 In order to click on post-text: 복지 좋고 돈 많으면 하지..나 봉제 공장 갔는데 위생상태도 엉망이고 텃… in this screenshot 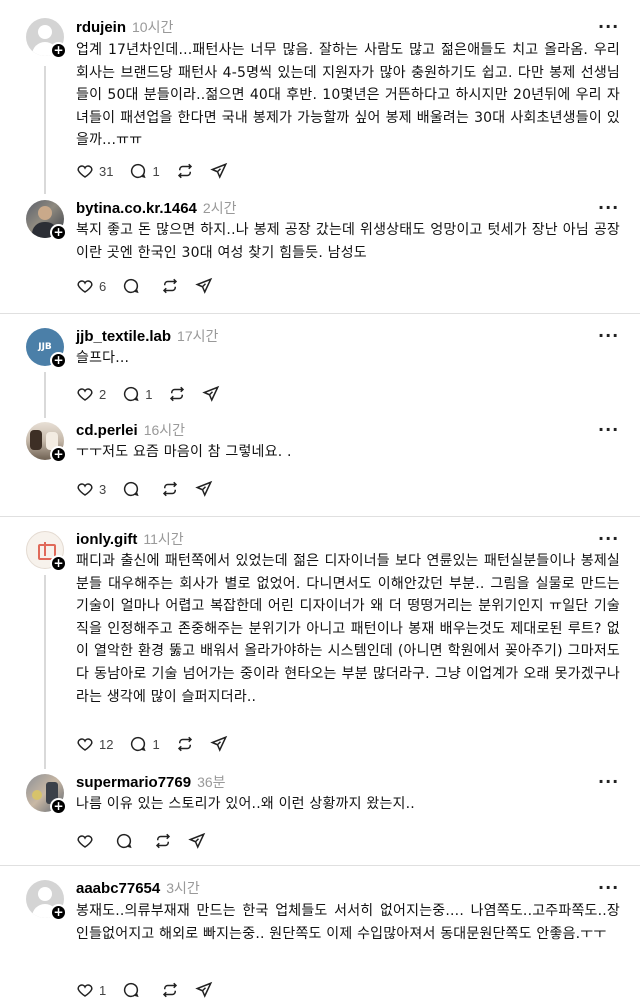, I will do `click(348, 241)`.